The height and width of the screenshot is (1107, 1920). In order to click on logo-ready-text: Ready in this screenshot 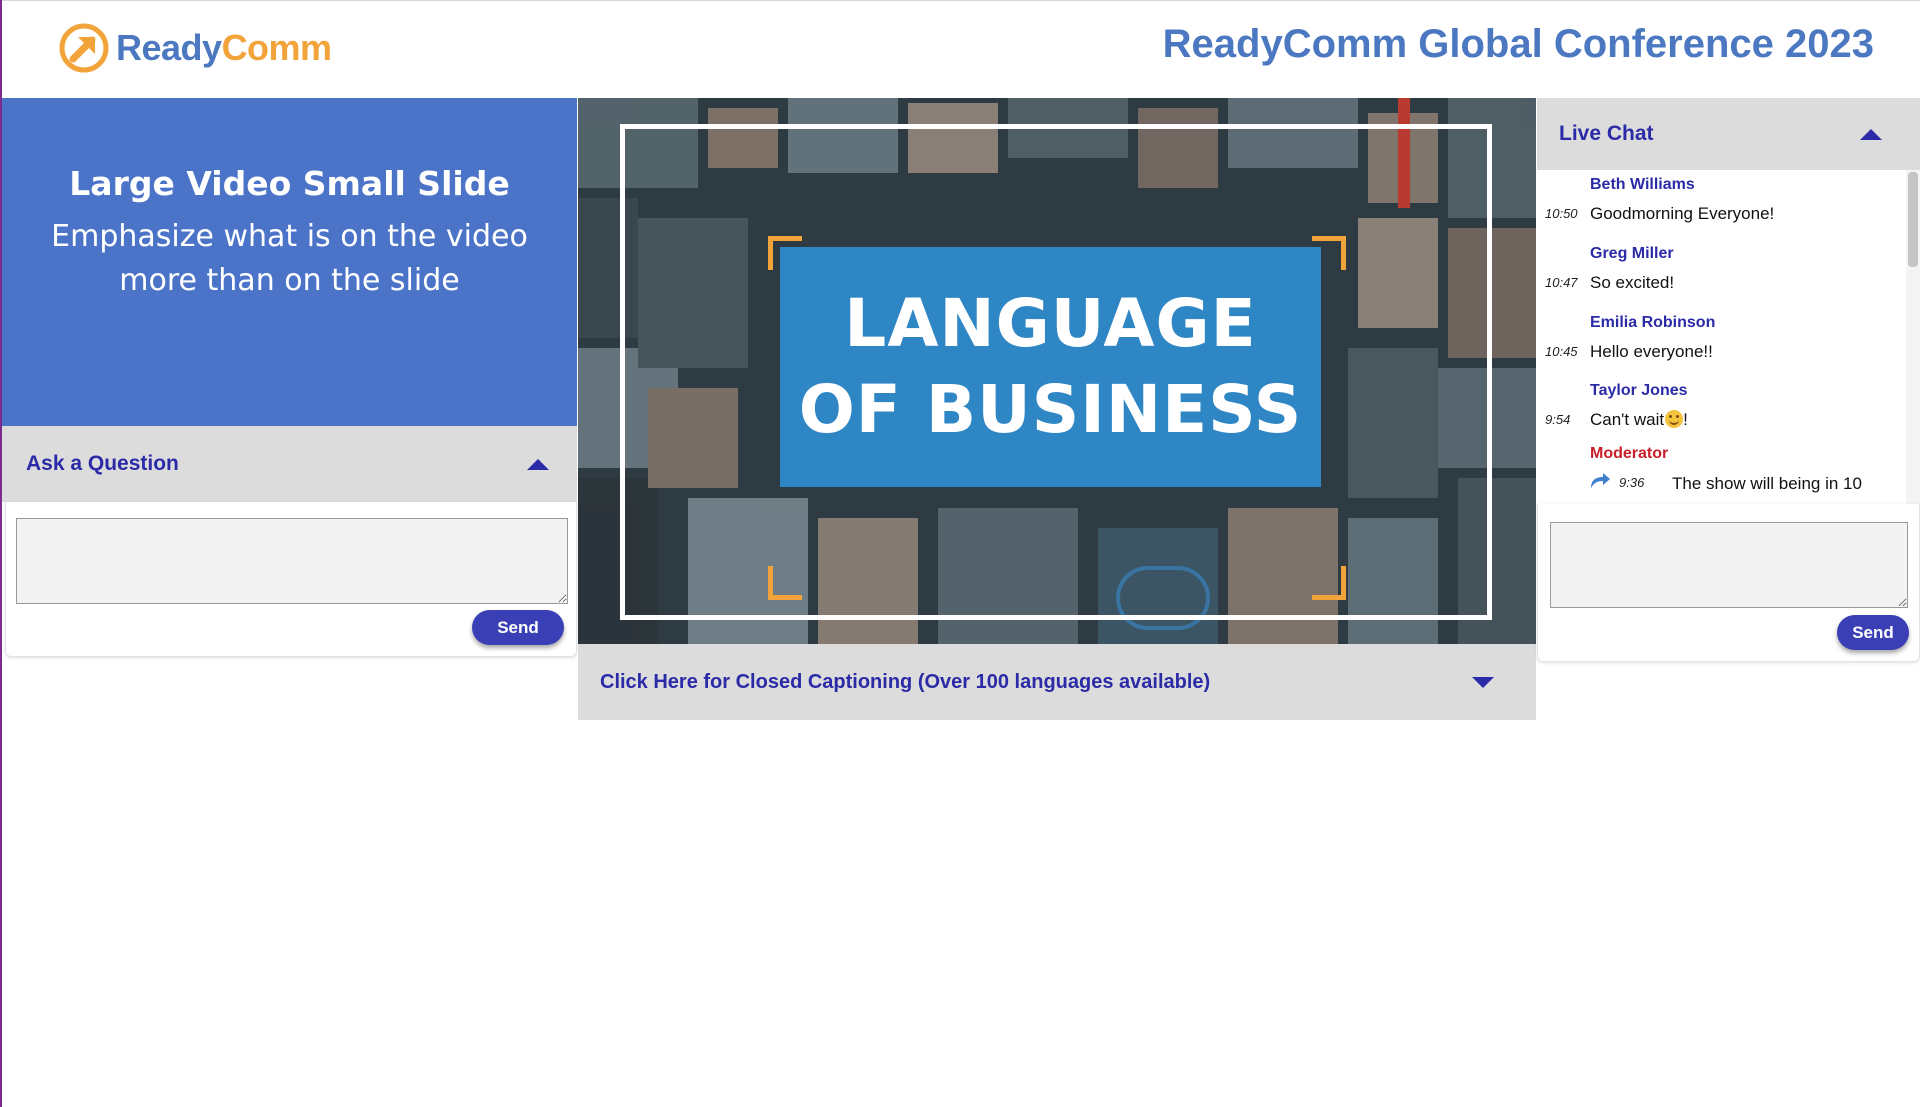, I will do `click(169, 47)`.